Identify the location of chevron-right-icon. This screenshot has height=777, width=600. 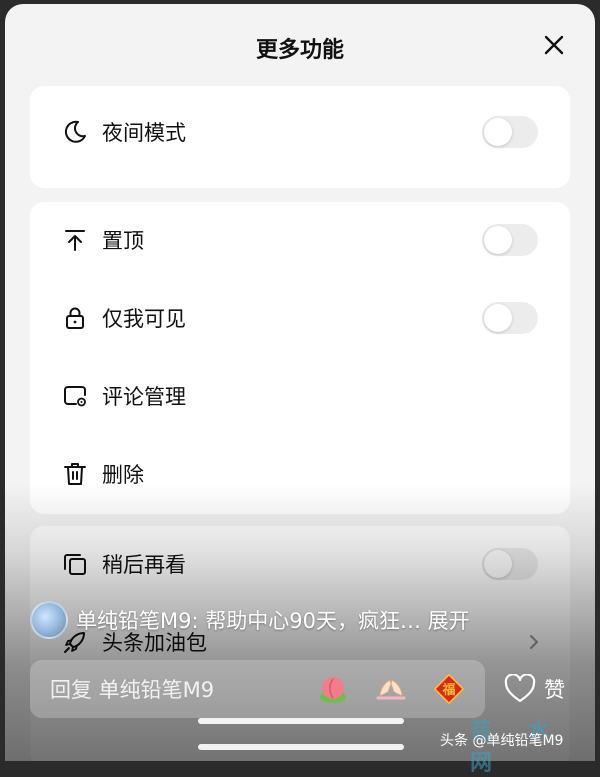
(534, 642).